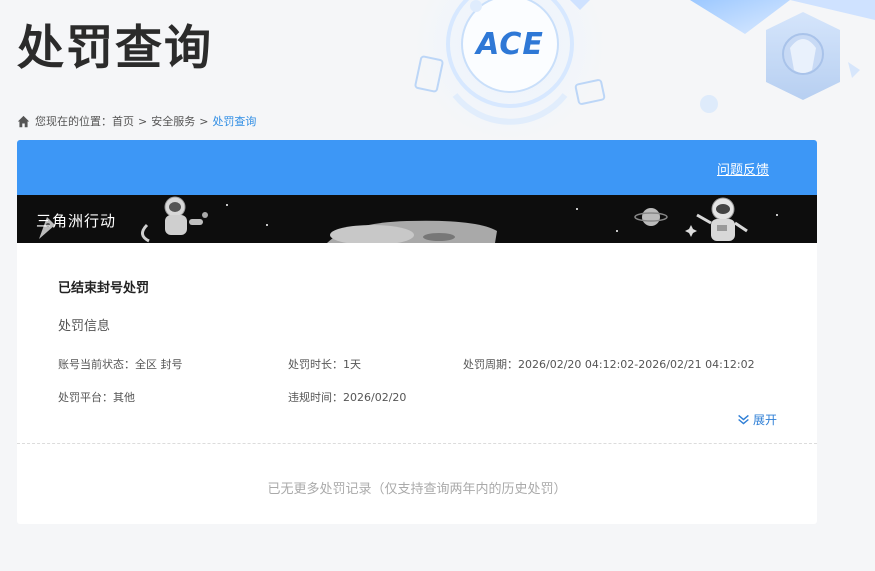  I want to click on breadcrumb-item-security: 安全服务, so click(173, 121).